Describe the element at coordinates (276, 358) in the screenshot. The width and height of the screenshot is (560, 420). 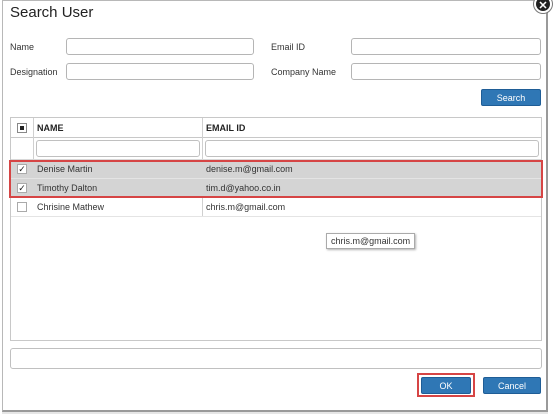
I see `selected-users-field` at that location.